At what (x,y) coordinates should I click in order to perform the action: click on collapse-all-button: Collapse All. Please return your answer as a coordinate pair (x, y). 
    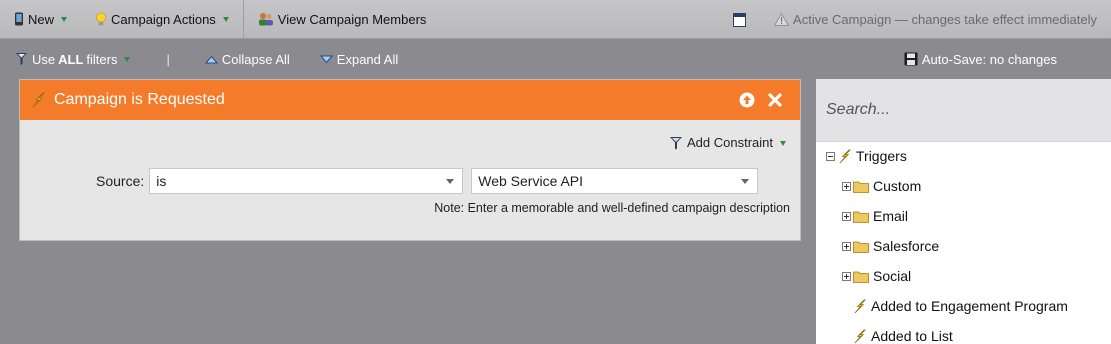
    Looking at the image, I should click on (247, 59).